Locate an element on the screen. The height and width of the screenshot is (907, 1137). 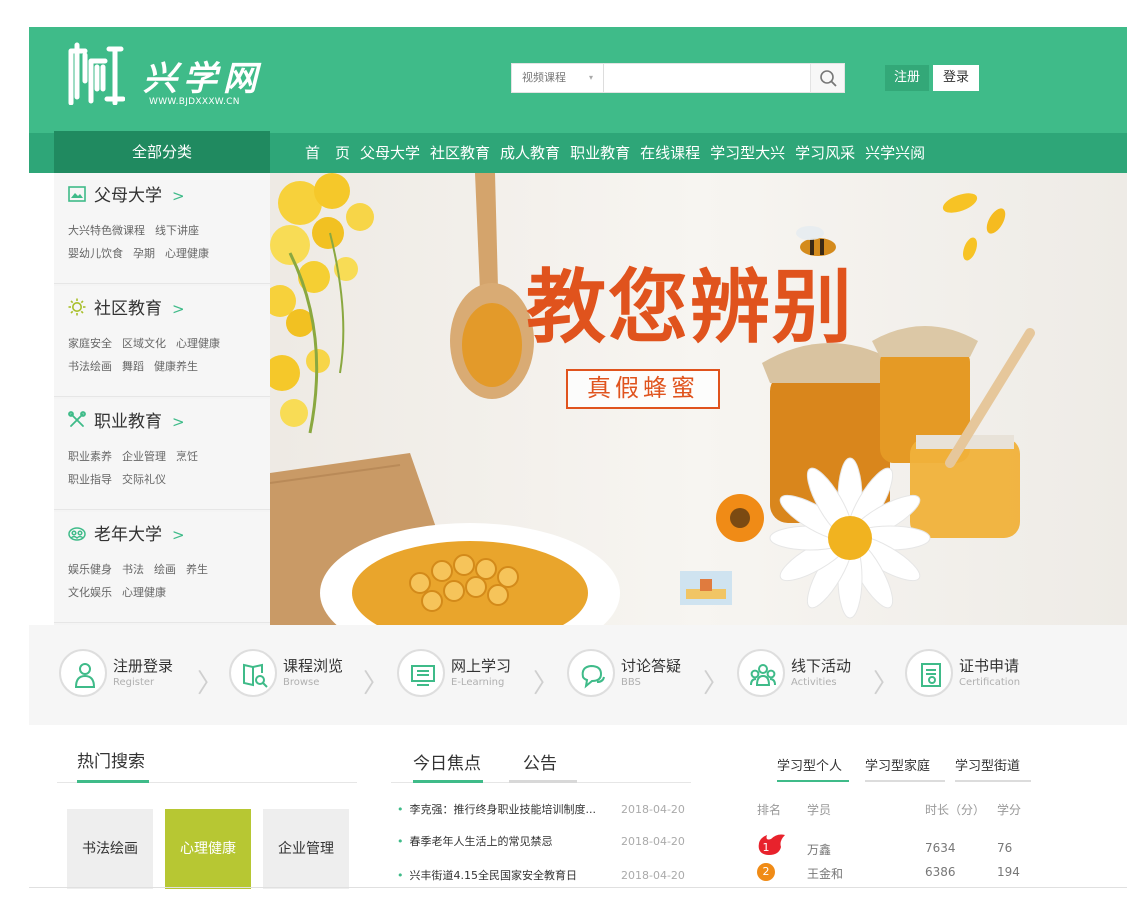
study-duration: 6386 is located at coordinates (940, 872).